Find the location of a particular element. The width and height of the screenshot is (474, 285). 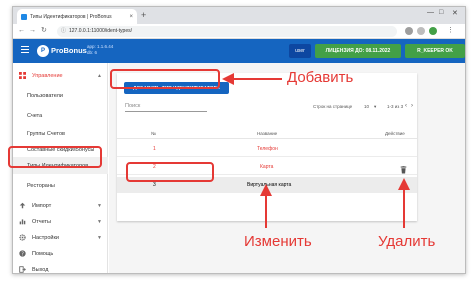

row-name: Карта is located at coordinates (266, 167).